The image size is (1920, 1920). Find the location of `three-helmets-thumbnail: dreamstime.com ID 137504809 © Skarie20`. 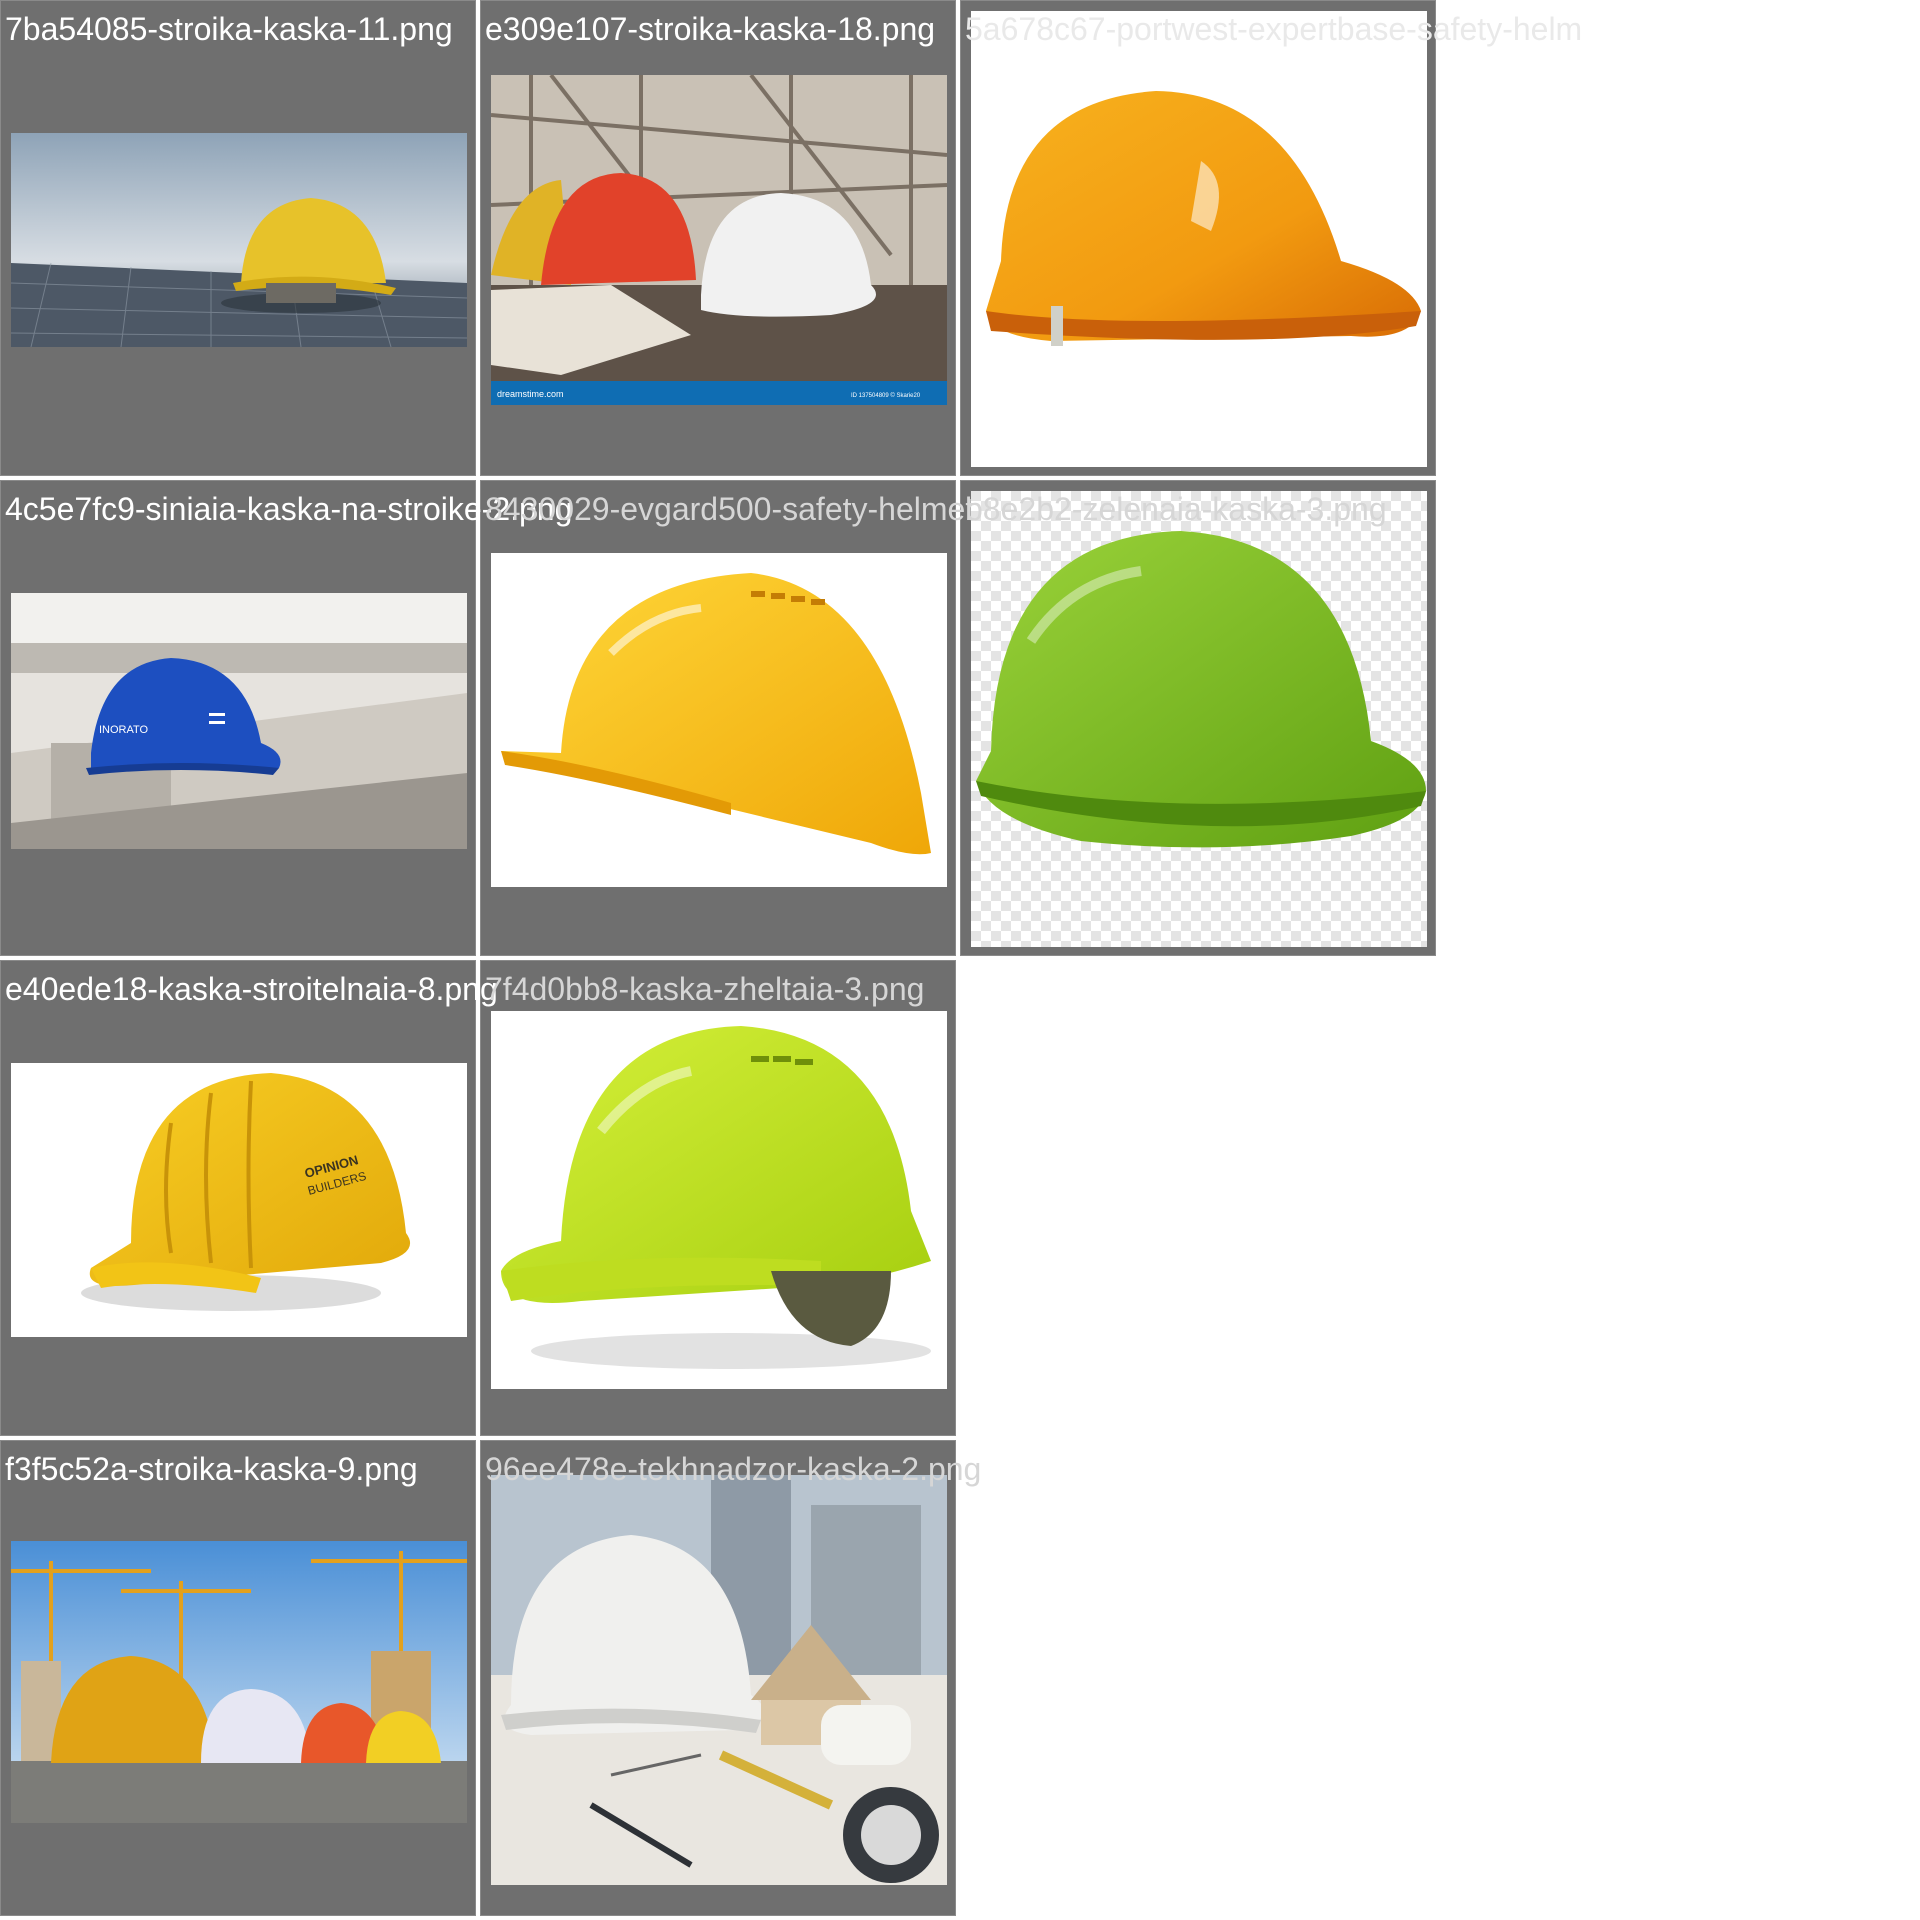

three-helmets-thumbnail: dreamstime.com ID 137504809 © Skarie20 is located at coordinates (719, 240).